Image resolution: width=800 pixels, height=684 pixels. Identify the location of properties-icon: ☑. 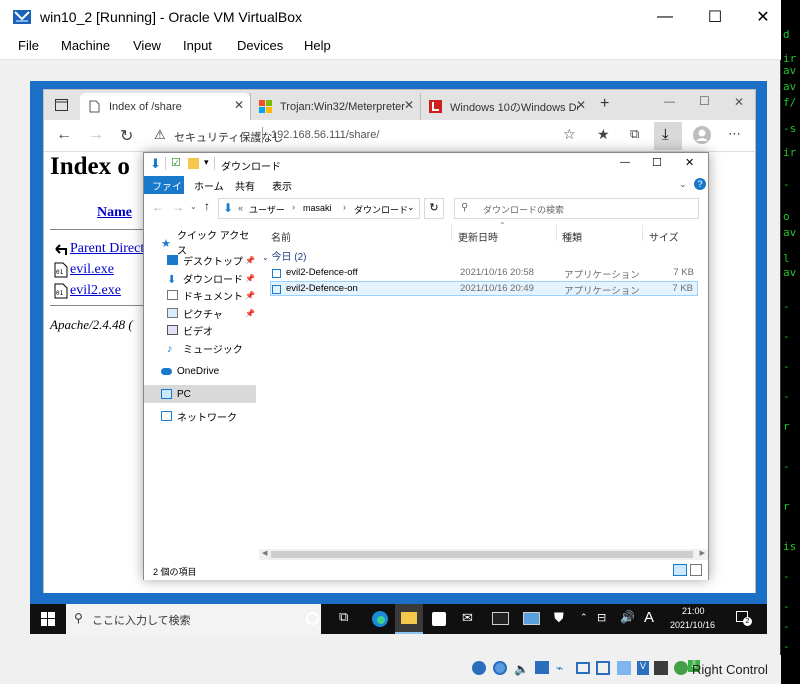
(176, 162).